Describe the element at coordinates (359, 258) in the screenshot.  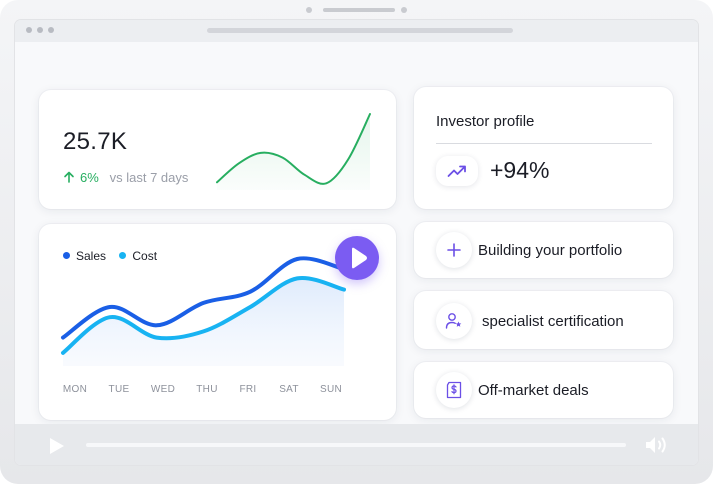
I see `play-icon` at that location.